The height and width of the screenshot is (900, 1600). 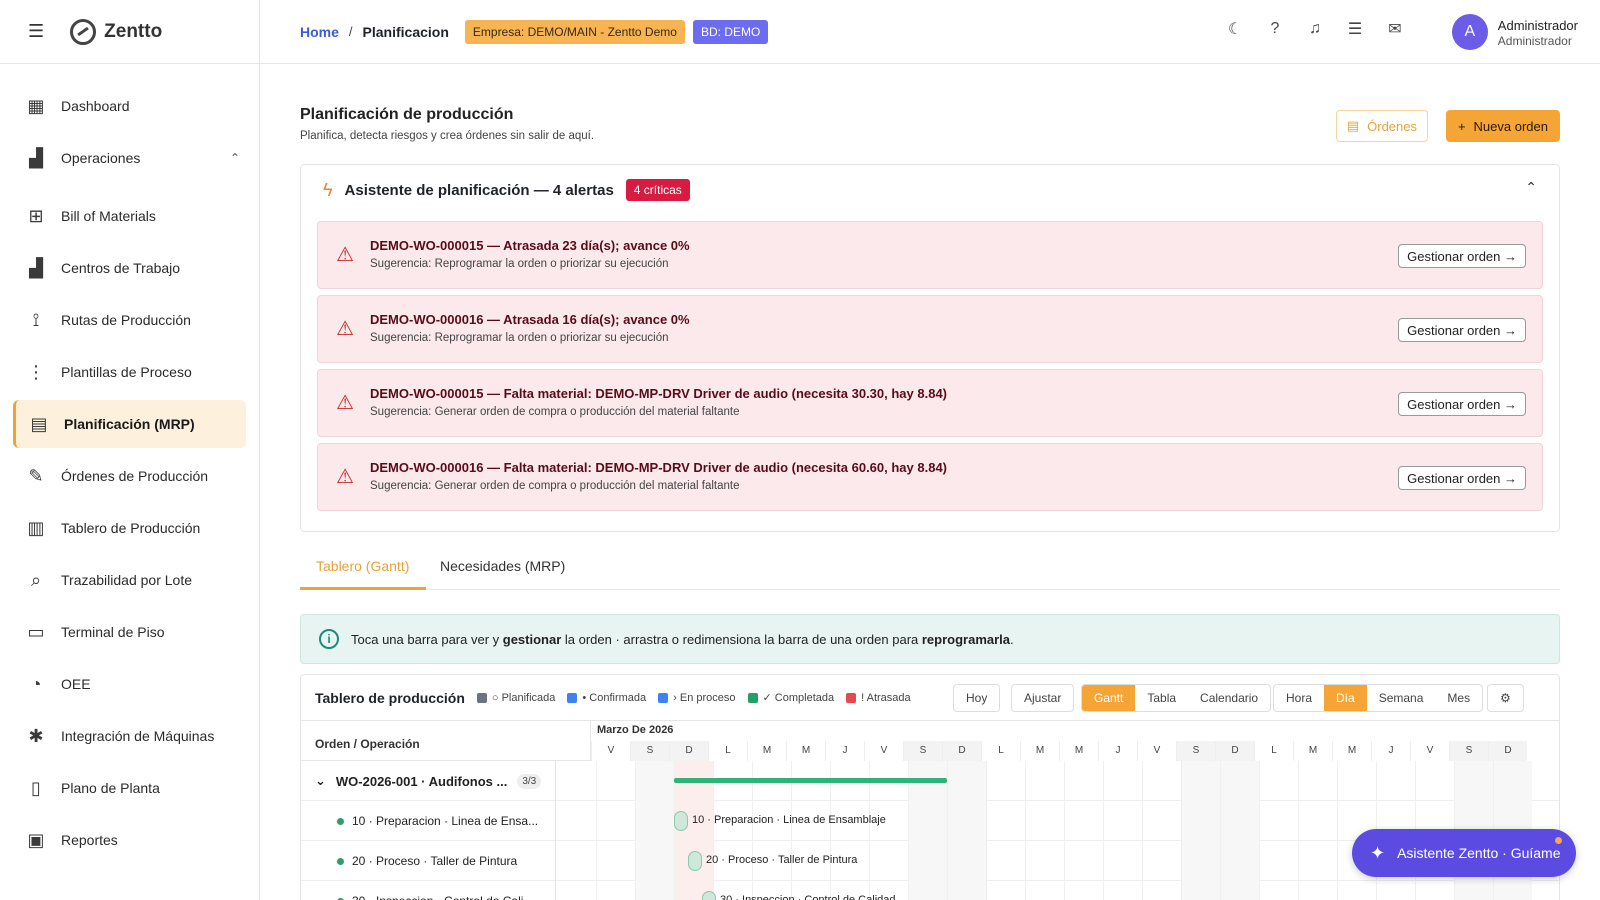 I want to click on brand-bar: ☰ Zentto, so click(x=129, y=32).